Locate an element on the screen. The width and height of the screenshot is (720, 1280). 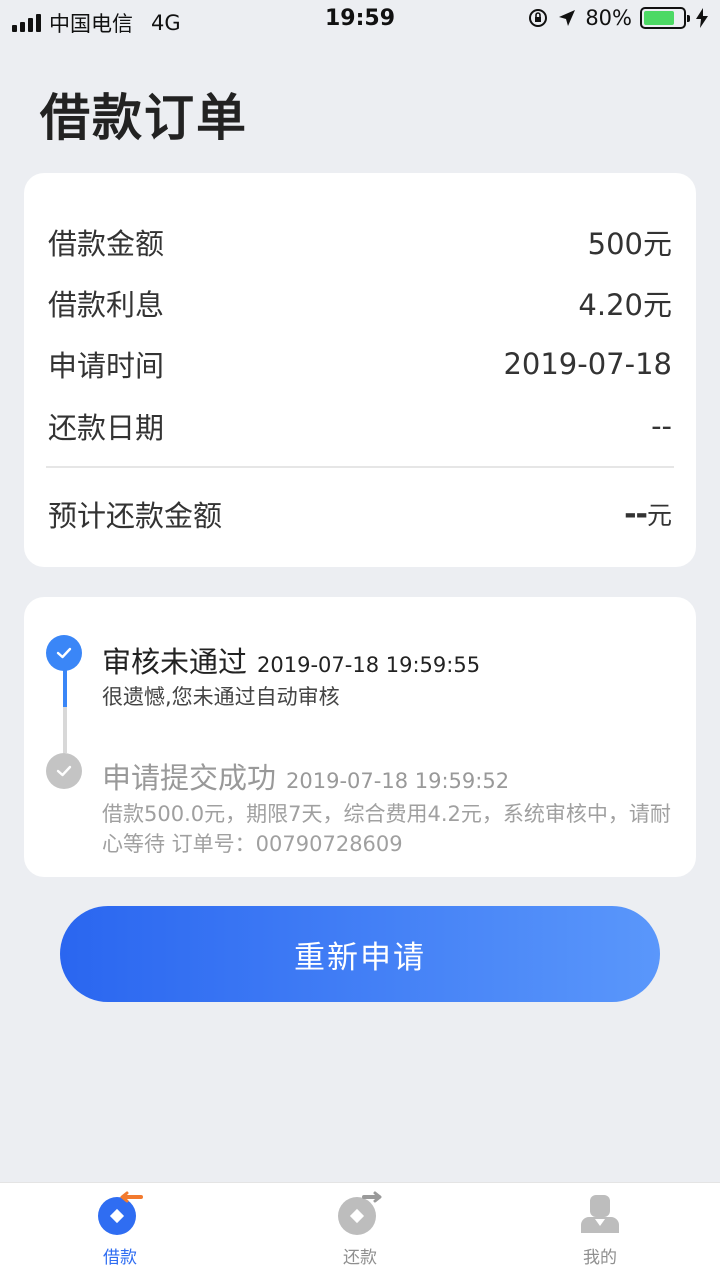
tab-bar: 借款 还款 我的 is located at coordinates (360, 1231).